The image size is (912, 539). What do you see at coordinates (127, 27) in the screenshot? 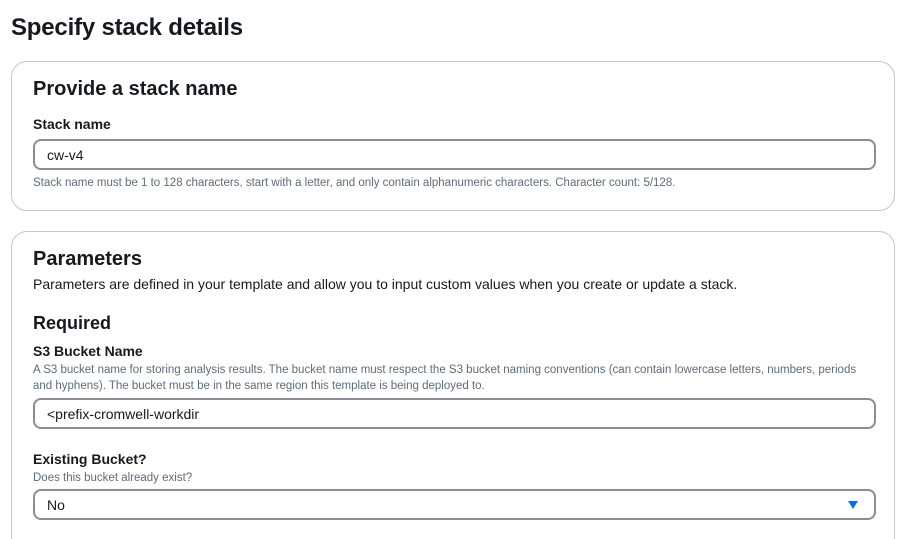
I see `page-title: Specify stack details` at bounding box center [127, 27].